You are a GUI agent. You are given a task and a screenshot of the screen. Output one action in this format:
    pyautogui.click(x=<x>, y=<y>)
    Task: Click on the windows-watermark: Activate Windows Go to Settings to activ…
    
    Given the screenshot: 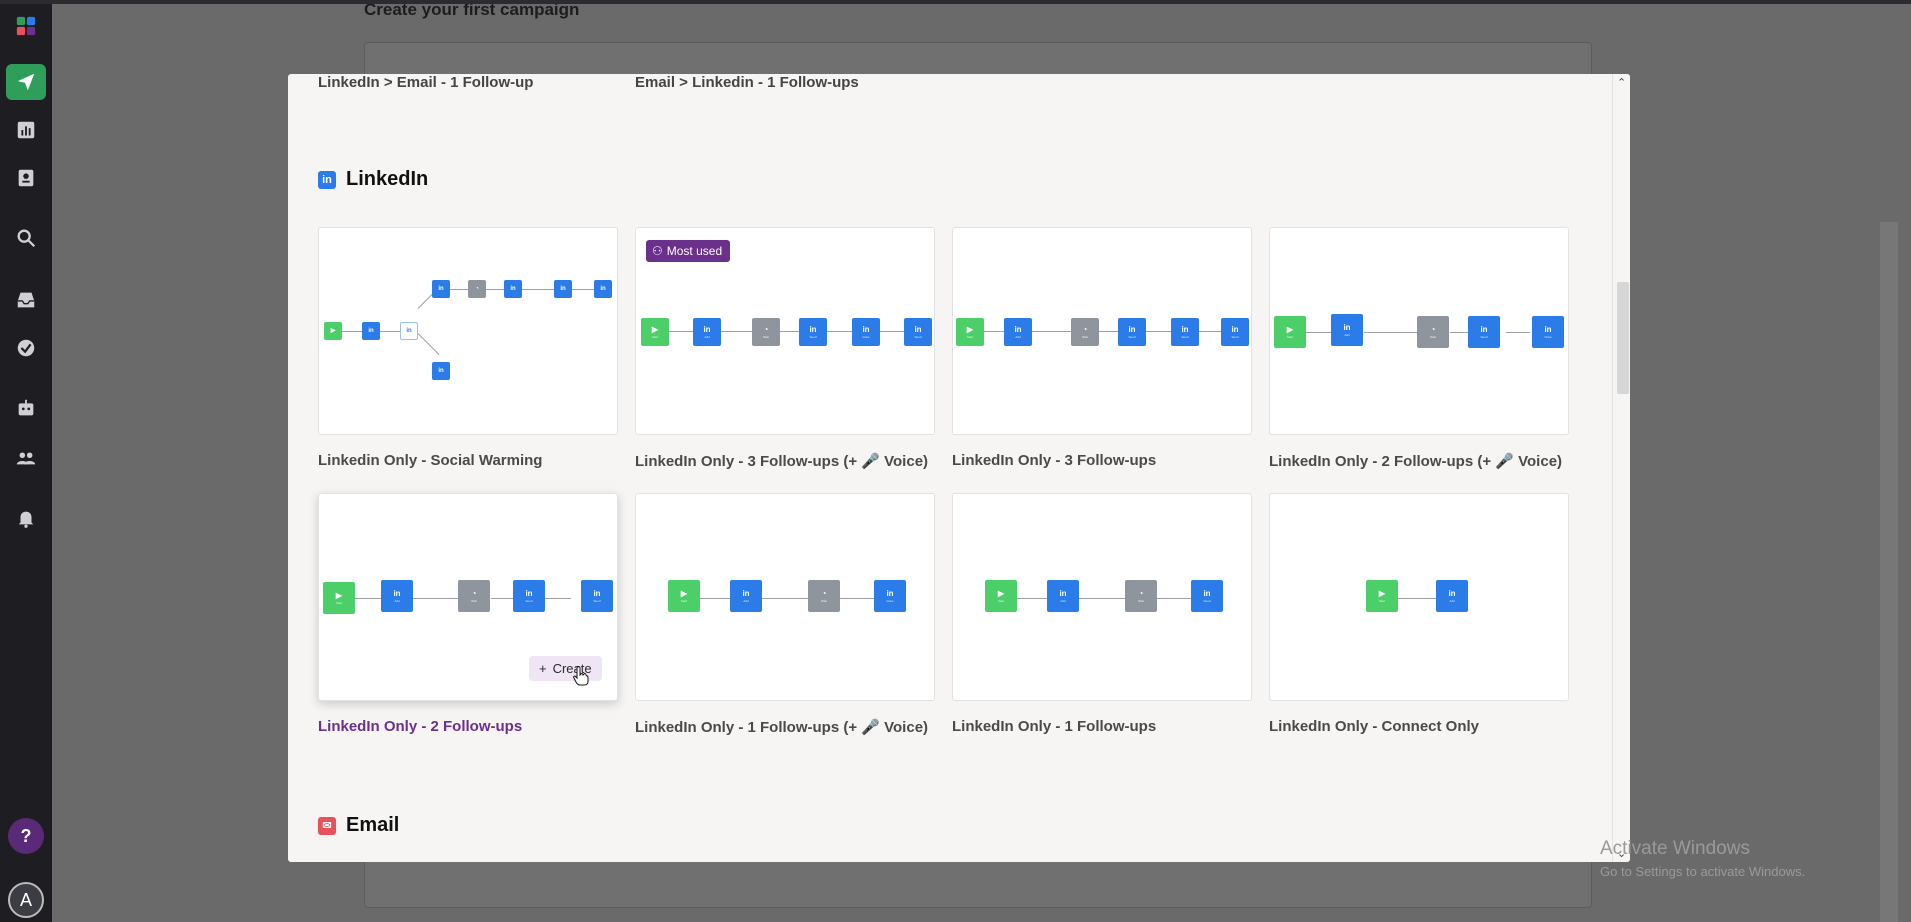 What is the action you would take?
    pyautogui.click(x=1702, y=858)
    